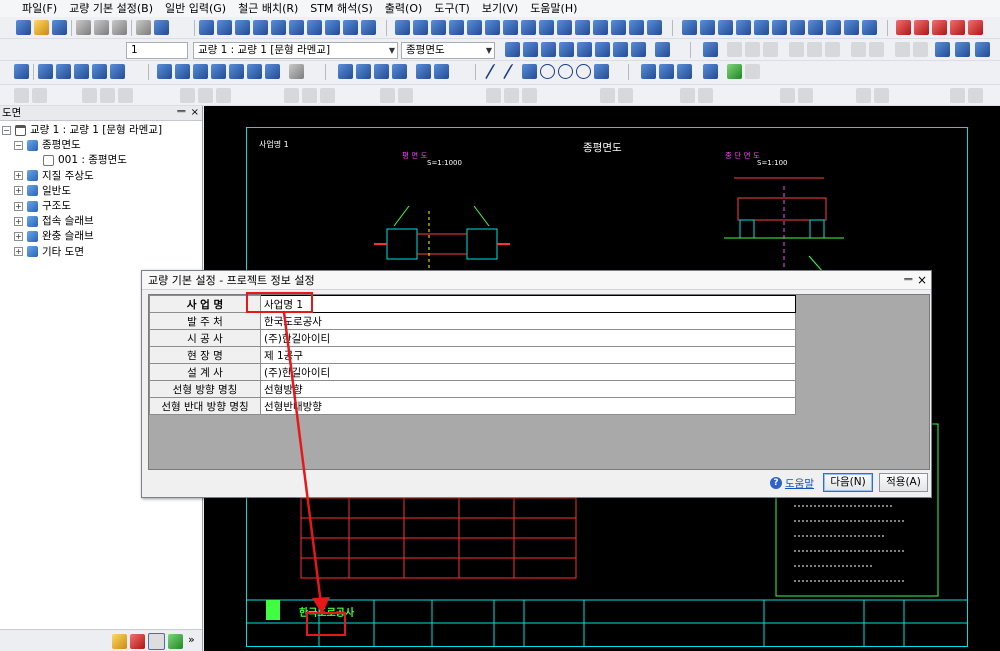 This screenshot has width=1000, height=651. Describe the element at coordinates (191, 639) in the screenshot. I see `more-icon: »` at that location.